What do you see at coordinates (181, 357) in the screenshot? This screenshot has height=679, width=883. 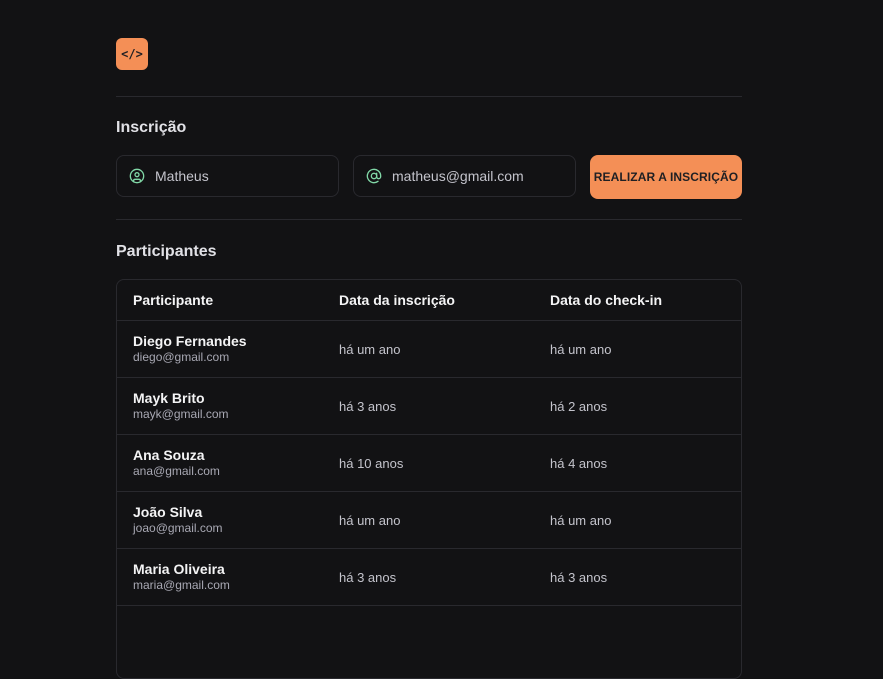 I see `participant-email: diego@gmail.com` at bounding box center [181, 357].